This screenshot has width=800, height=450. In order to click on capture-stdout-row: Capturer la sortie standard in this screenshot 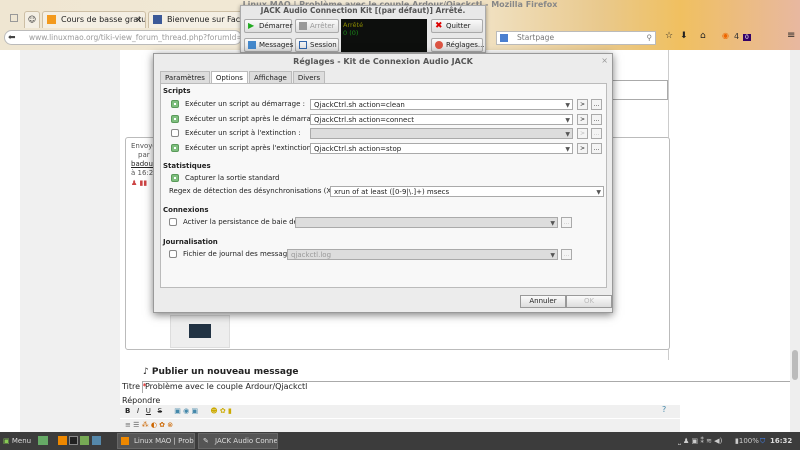, I will do `click(386, 178)`.